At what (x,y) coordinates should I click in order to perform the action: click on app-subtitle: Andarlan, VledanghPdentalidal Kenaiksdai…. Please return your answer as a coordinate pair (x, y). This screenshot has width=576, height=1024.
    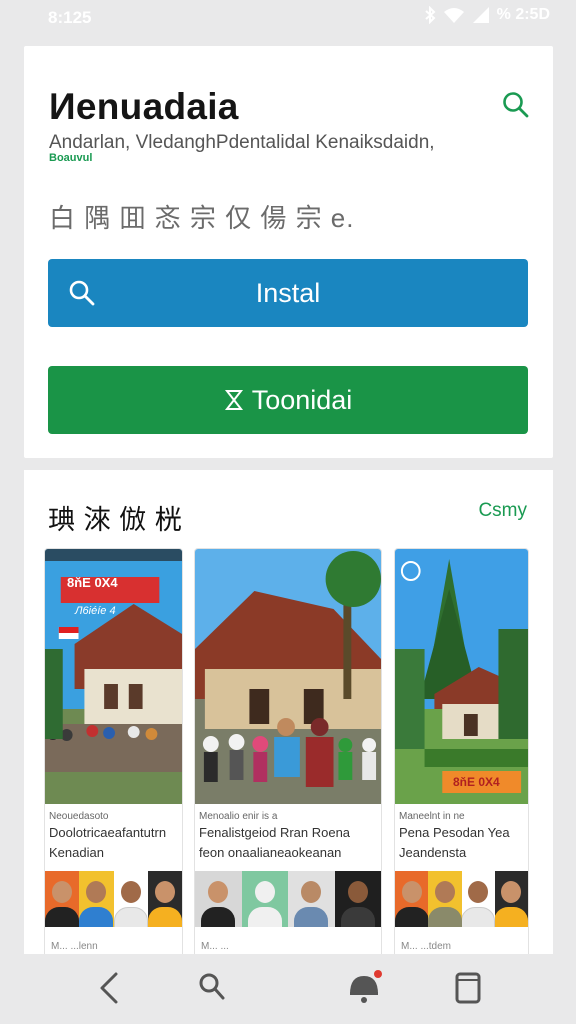
    Looking at the image, I should click on (242, 142).